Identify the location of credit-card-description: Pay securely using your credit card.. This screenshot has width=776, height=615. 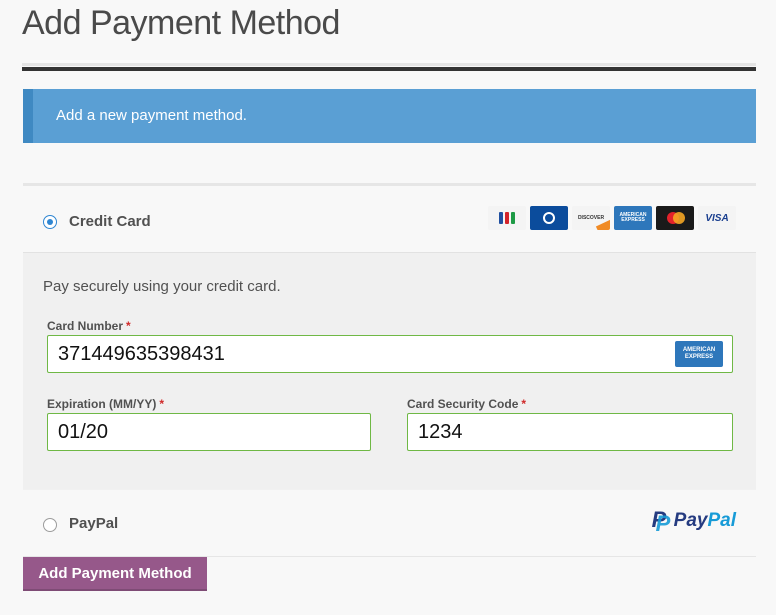
(162, 286).